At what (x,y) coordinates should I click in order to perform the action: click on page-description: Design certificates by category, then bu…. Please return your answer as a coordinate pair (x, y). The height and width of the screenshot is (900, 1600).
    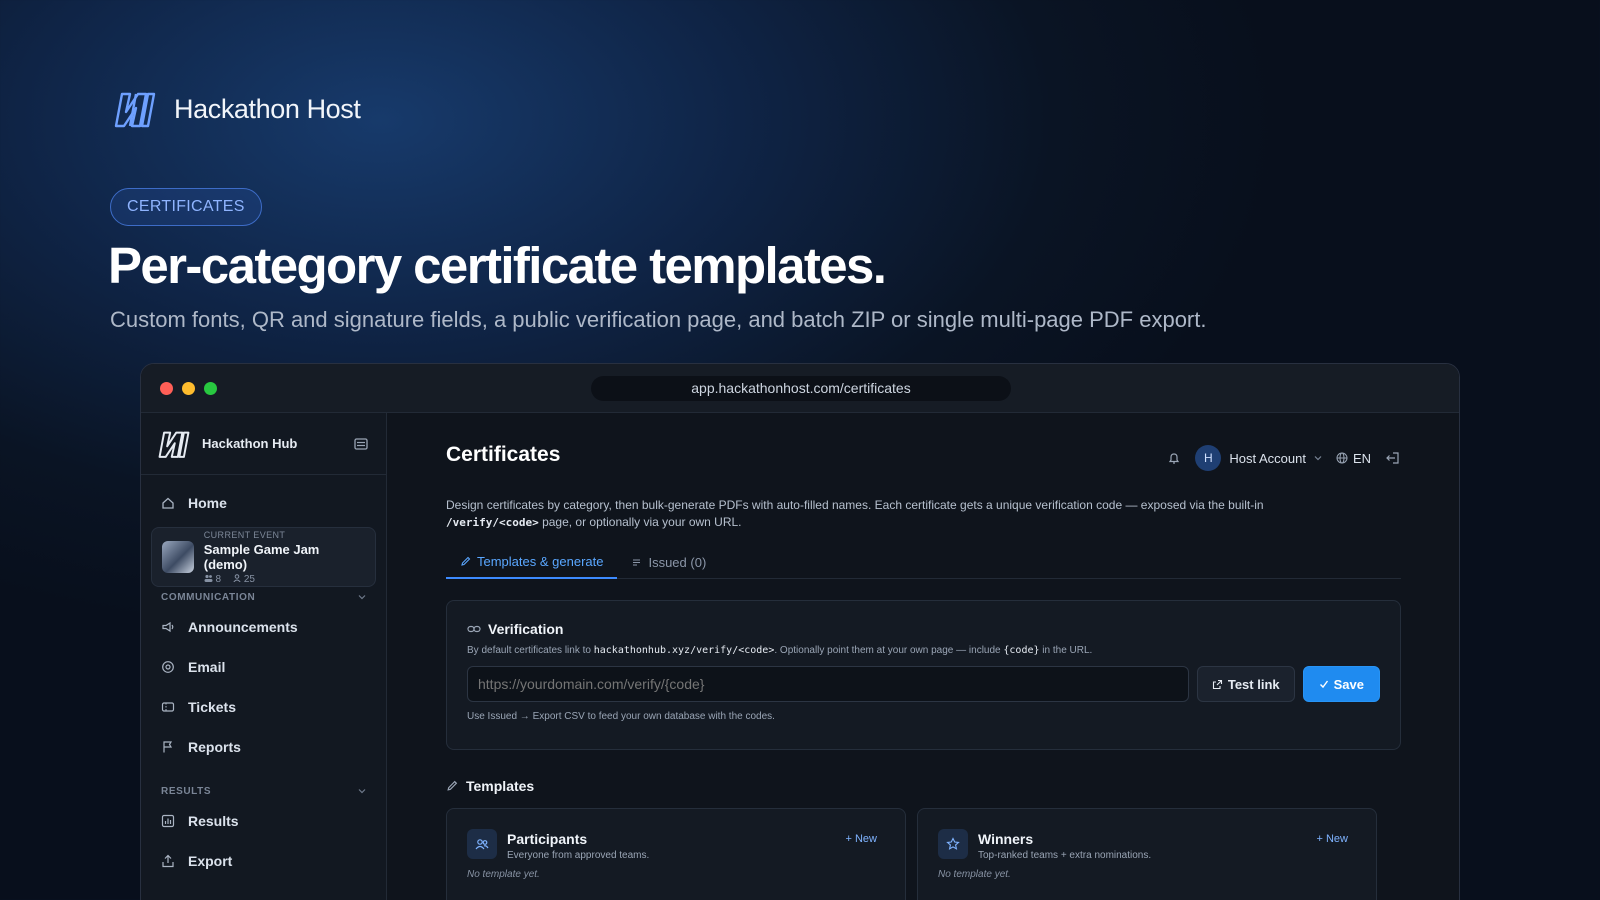
    Looking at the image, I should click on (855, 513).